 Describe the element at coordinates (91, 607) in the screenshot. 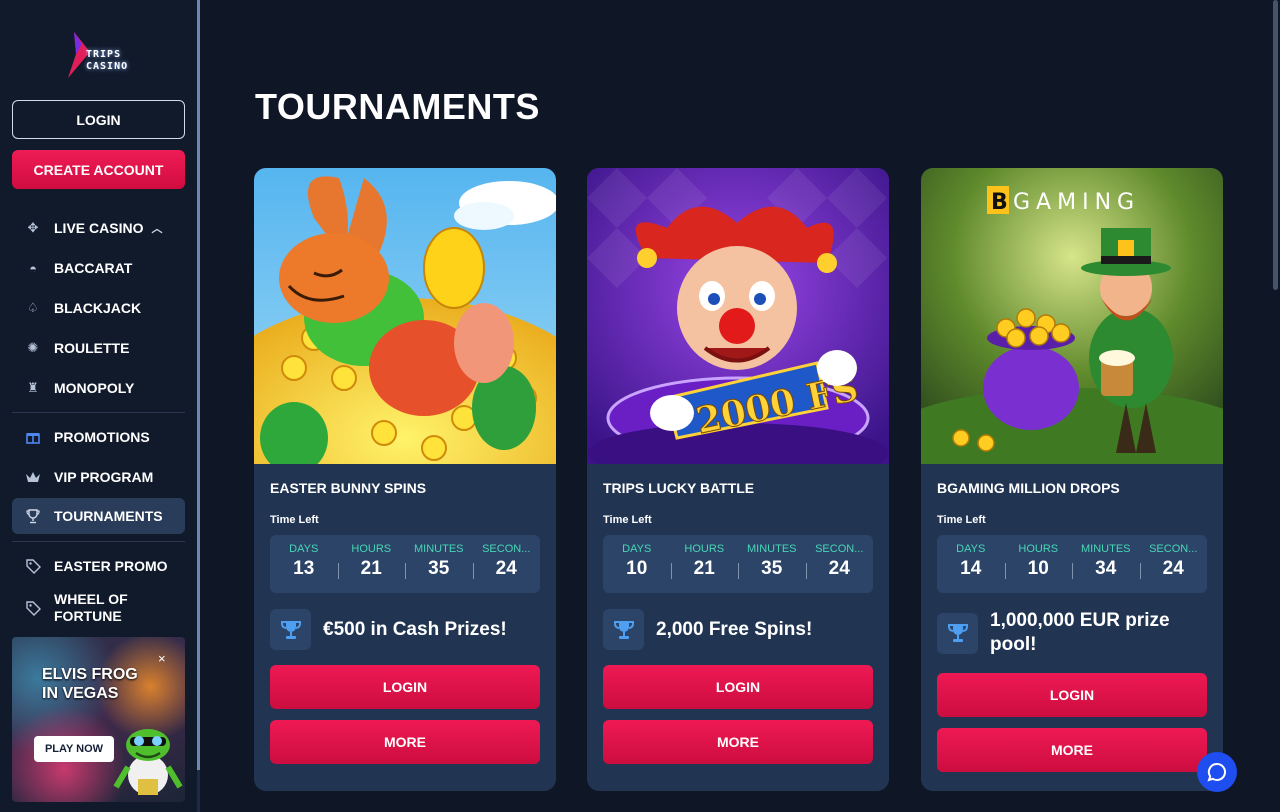

I see `sidebar-item-label: WHEEL OF FORTUNE` at that location.